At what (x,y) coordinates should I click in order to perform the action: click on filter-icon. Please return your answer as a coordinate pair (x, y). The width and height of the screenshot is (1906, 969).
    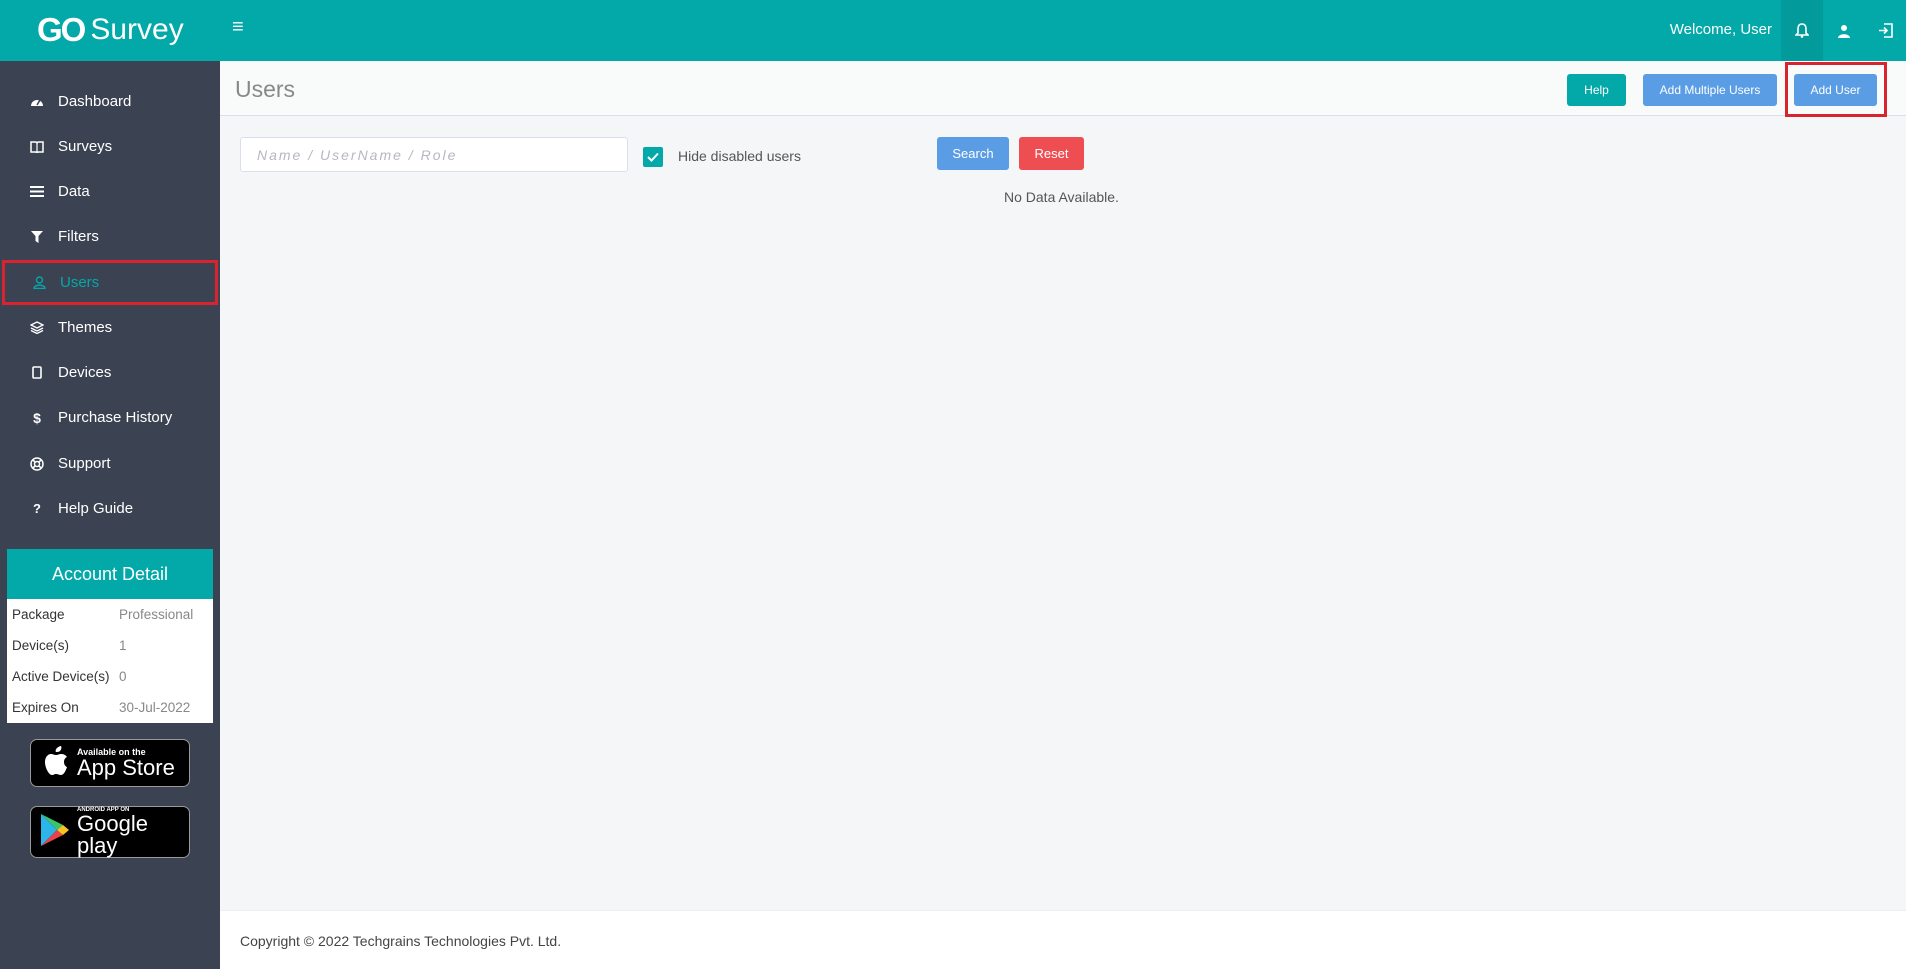
    Looking at the image, I should click on (37, 236).